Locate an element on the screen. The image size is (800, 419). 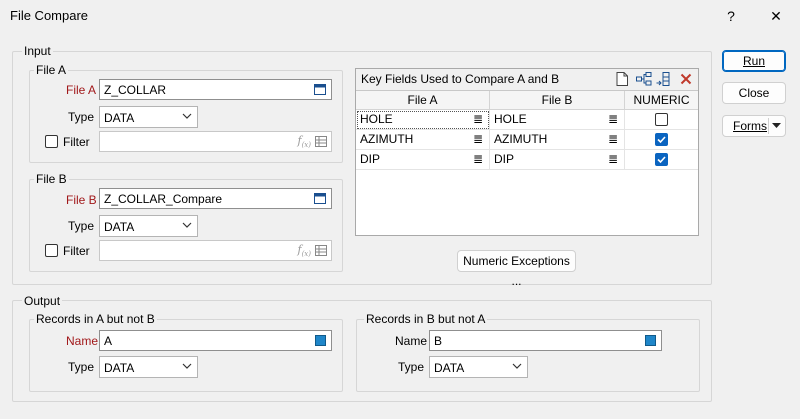
forms-button: Forms is located at coordinates (754, 126).